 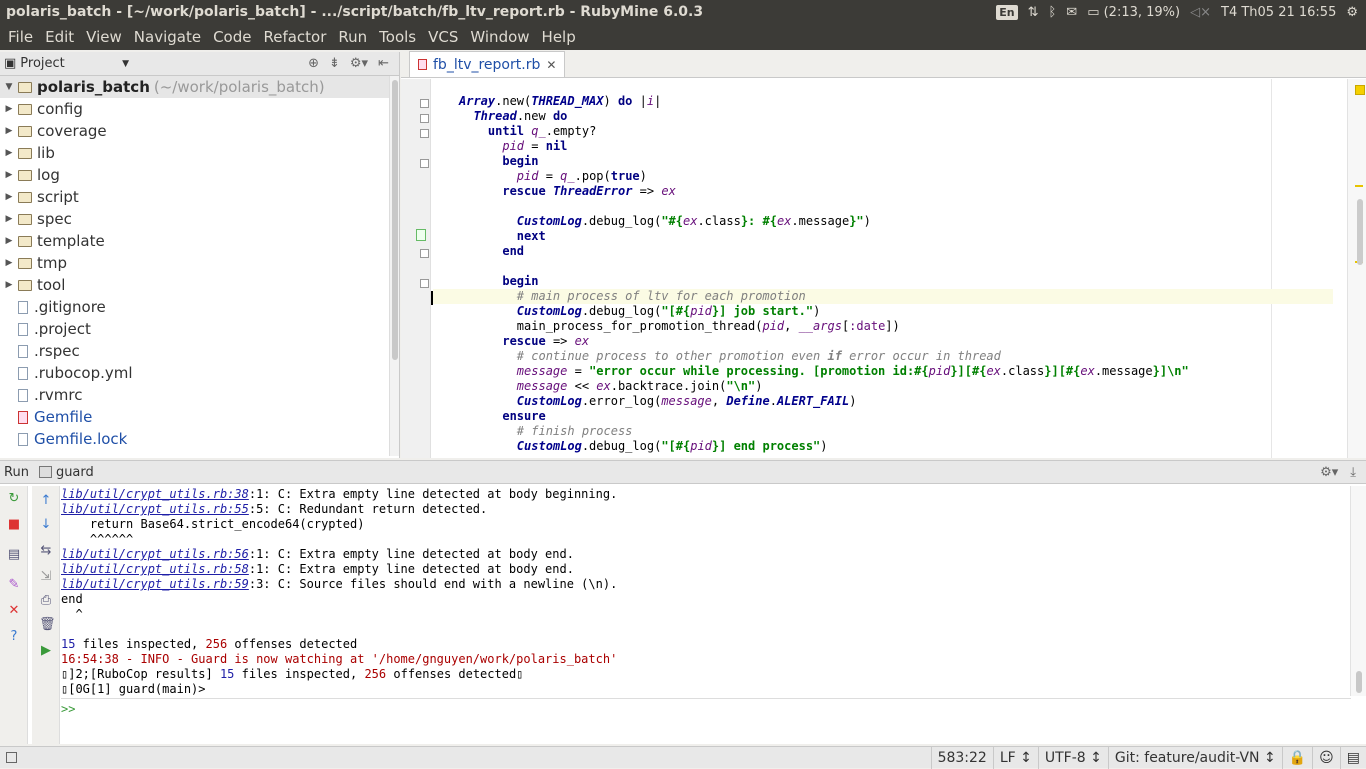 I want to click on hide-panel-icon: ⤓, so click(x=1353, y=472).